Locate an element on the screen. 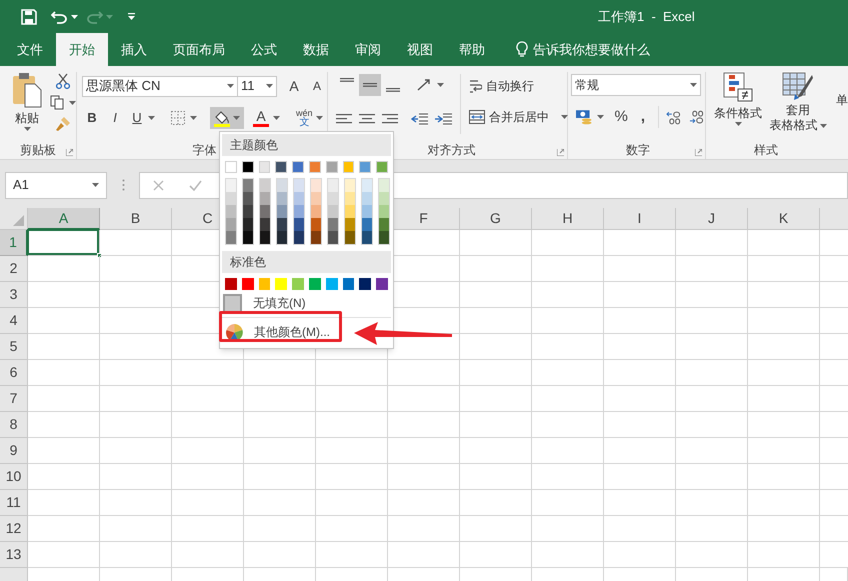  row-header: 7 is located at coordinates (14, 399).